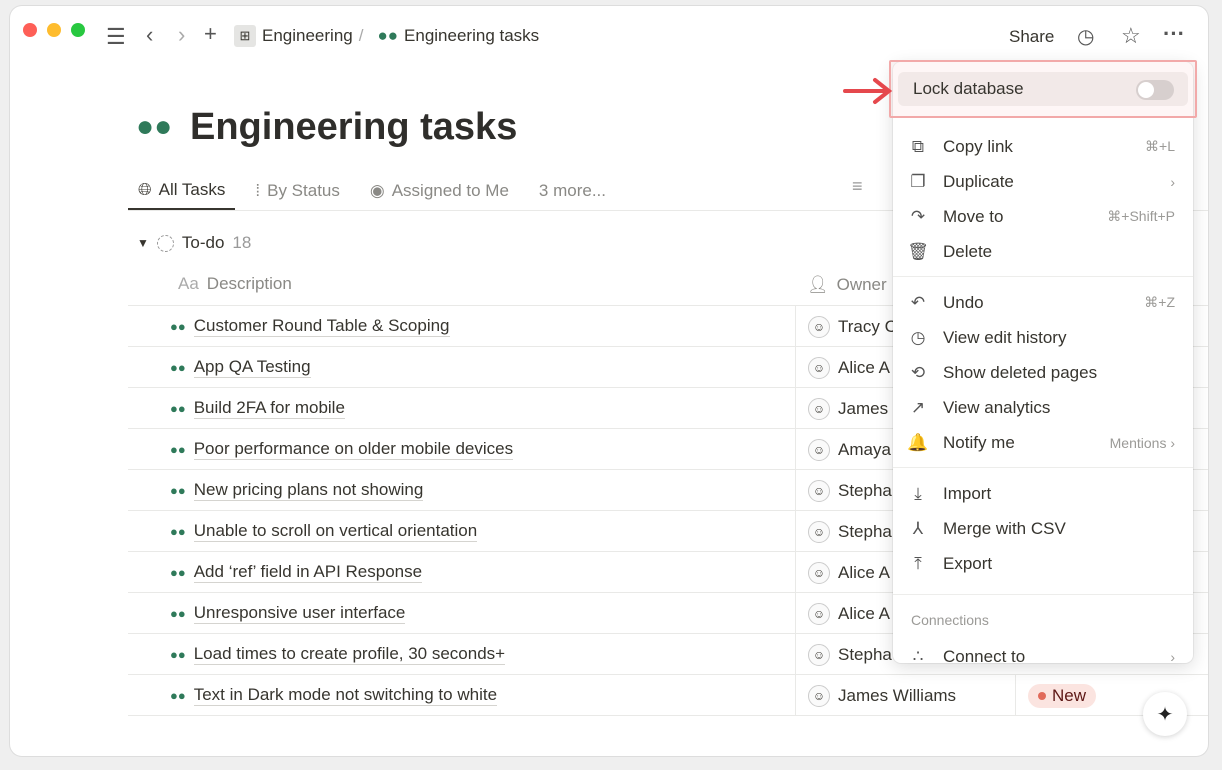  Describe the element at coordinates (1131, 36) in the screenshot. I see `star-icon: ☆` at that location.